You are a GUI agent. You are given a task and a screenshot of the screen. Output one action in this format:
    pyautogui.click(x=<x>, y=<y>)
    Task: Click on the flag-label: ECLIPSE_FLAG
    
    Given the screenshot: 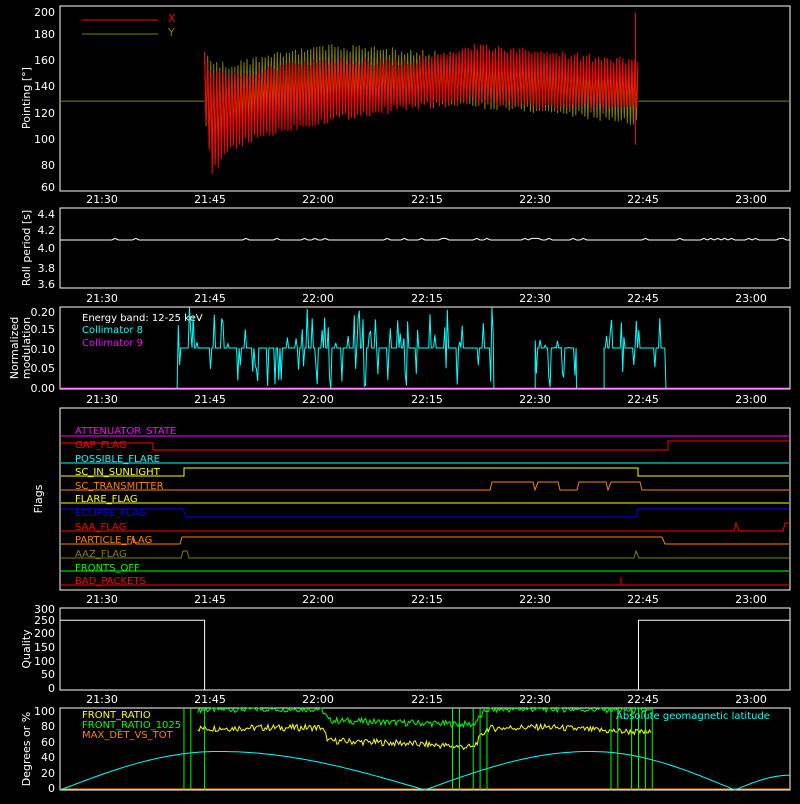 What is the action you would take?
    pyautogui.click(x=110, y=513)
    